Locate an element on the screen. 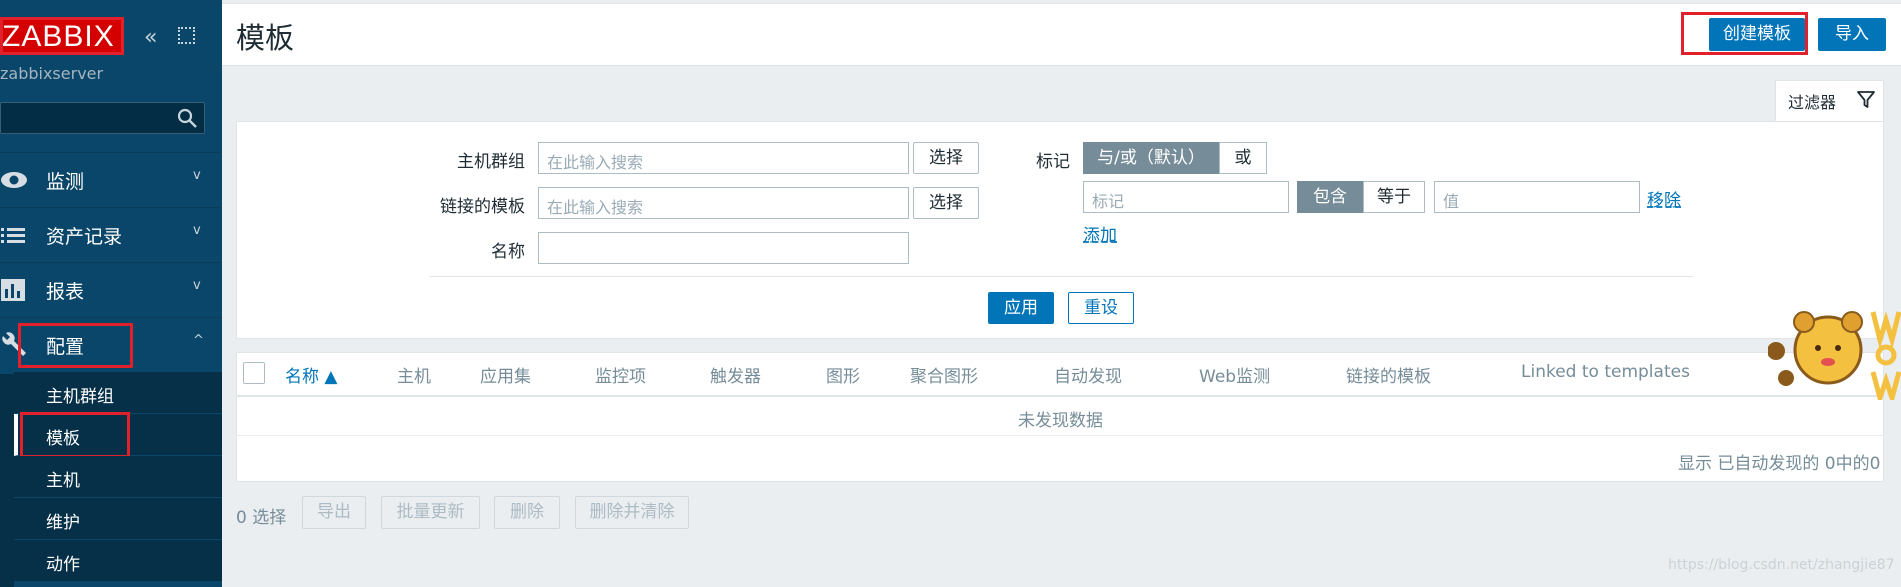 The width and height of the screenshot is (1901, 587). column-header-hosts: 主机 is located at coordinates (414, 377).